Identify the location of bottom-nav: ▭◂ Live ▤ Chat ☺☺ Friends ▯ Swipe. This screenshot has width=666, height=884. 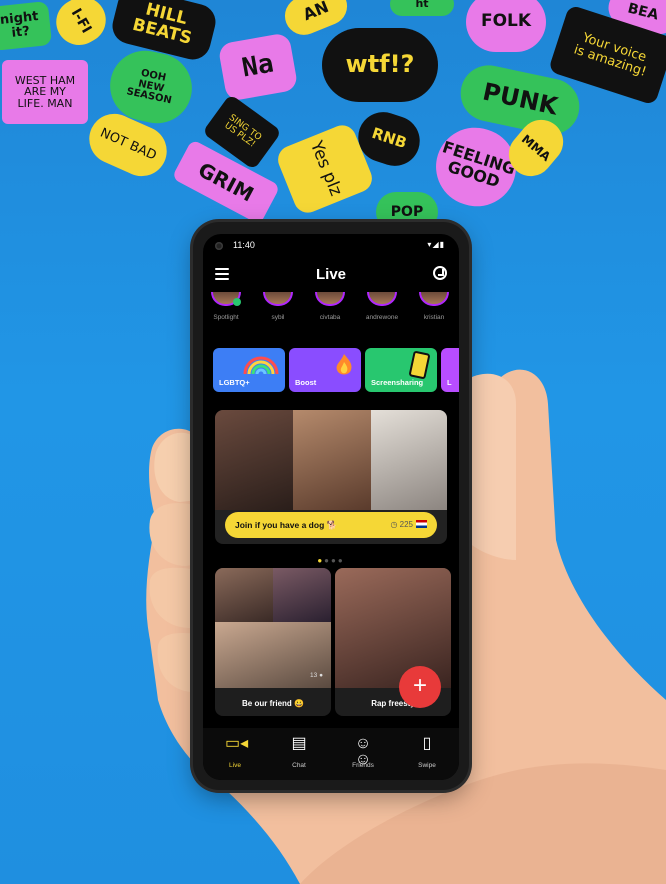
(331, 754).